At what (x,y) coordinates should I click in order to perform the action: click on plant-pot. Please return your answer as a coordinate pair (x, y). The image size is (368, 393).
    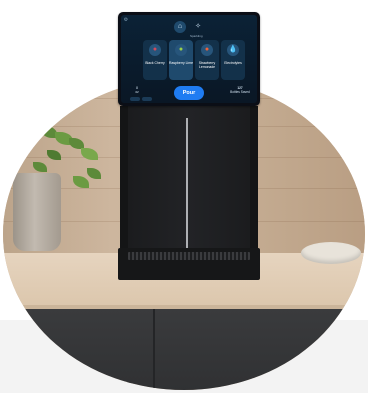
    Looking at the image, I should click on (37, 212).